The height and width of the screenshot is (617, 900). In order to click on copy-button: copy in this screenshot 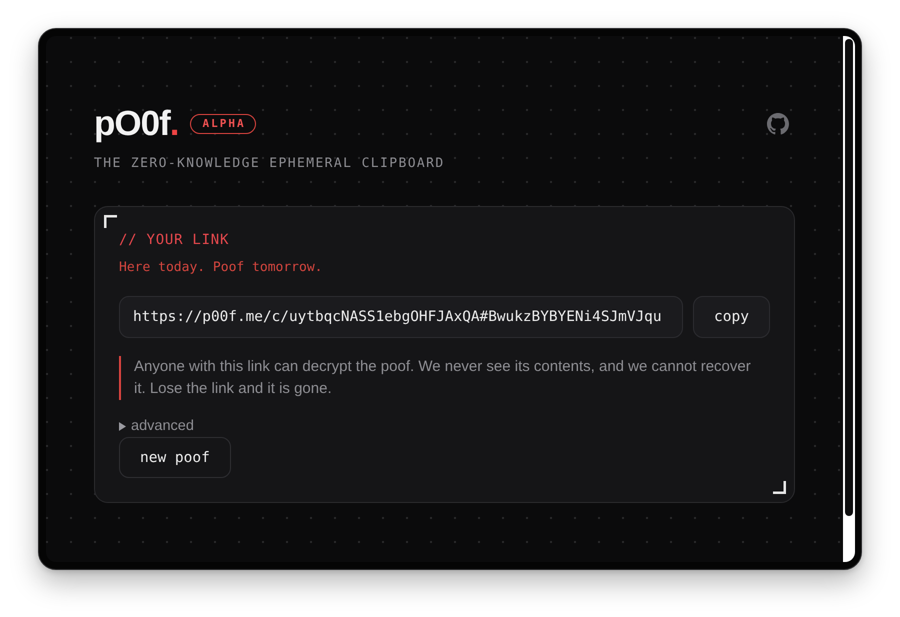, I will do `click(731, 317)`.